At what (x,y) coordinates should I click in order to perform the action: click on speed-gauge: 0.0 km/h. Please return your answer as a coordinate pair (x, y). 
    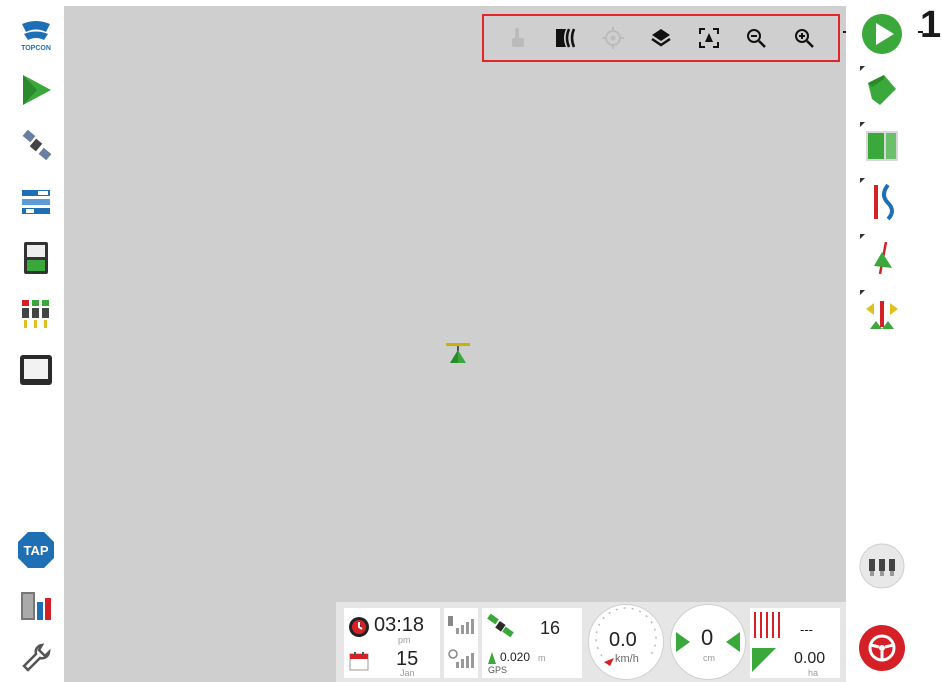
    Looking at the image, I should click on (626, 642).